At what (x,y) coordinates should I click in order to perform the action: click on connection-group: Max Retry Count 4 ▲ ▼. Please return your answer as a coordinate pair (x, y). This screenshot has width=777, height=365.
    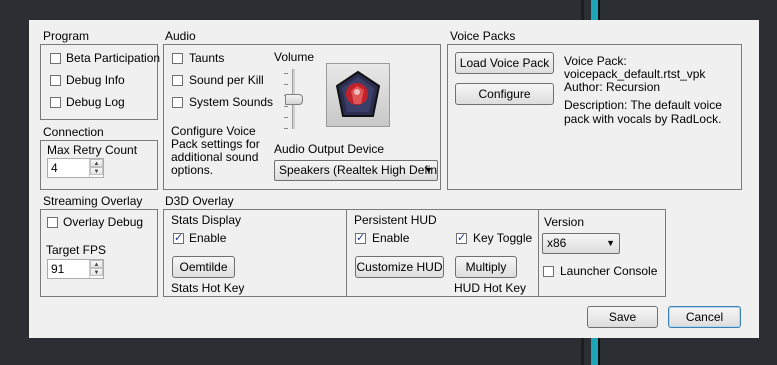
    Looking at the image, I should click on (99, 165).